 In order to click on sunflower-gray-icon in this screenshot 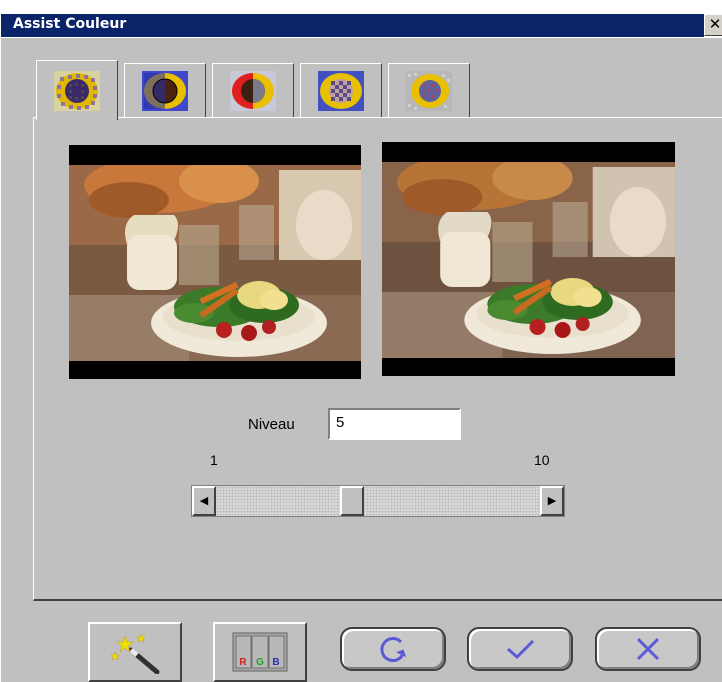, I will do `click(429, 90)`.